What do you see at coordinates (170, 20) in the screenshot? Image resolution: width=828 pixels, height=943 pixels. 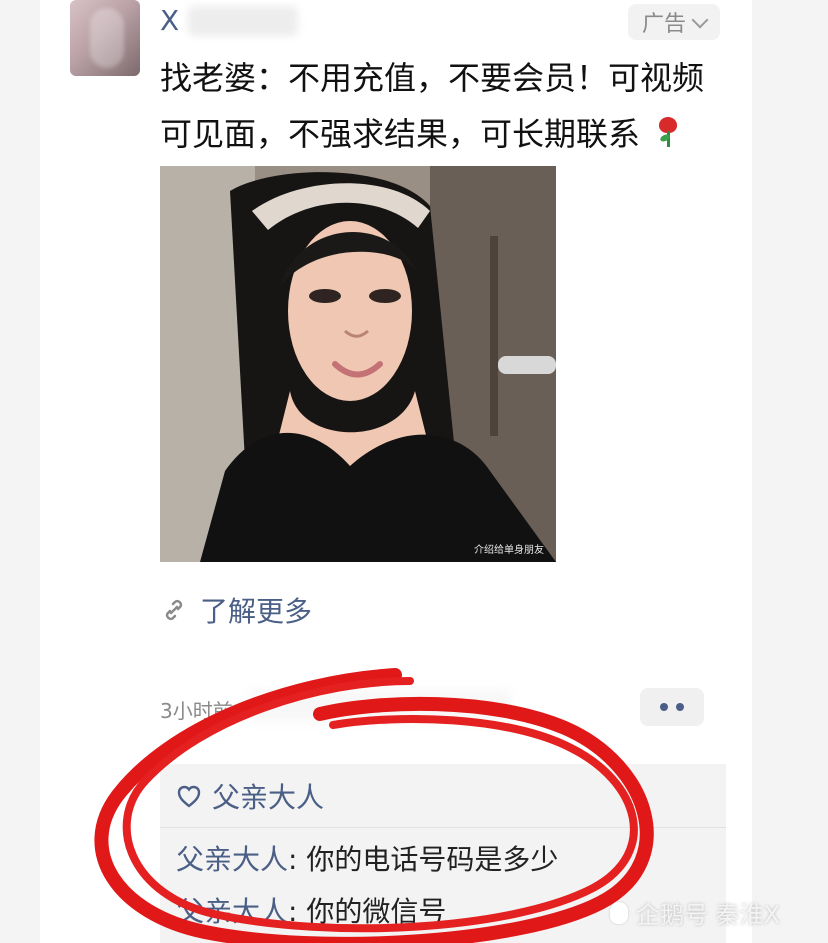 I see `username: X` at bounding box center [170, 20].